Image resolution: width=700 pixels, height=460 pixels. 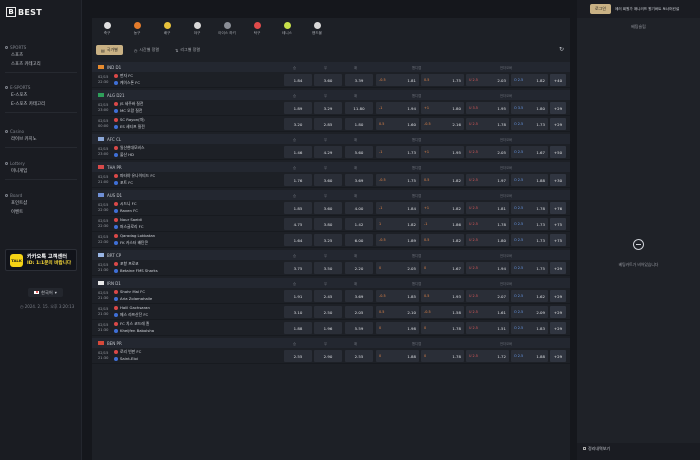 I want to click on odds-draw-button: 2.50, so click(x=328, y=312).